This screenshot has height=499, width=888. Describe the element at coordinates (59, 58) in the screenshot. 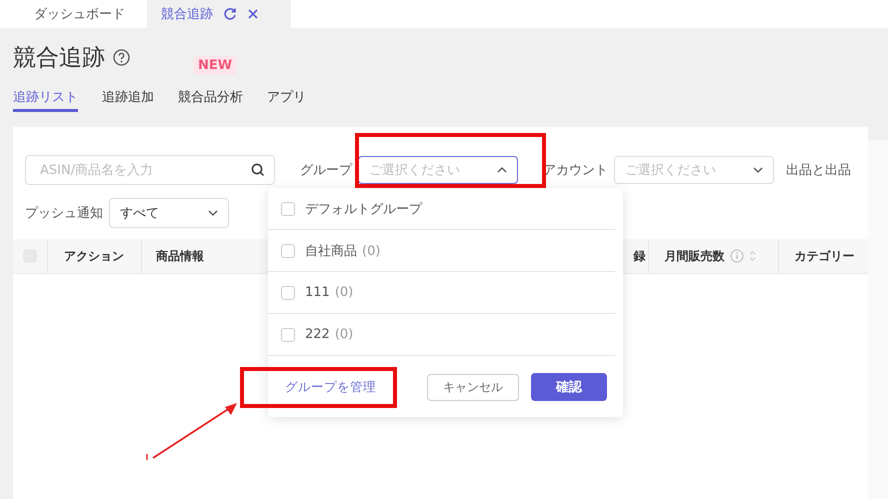

I see `page-title: 競合追跡` at that location.